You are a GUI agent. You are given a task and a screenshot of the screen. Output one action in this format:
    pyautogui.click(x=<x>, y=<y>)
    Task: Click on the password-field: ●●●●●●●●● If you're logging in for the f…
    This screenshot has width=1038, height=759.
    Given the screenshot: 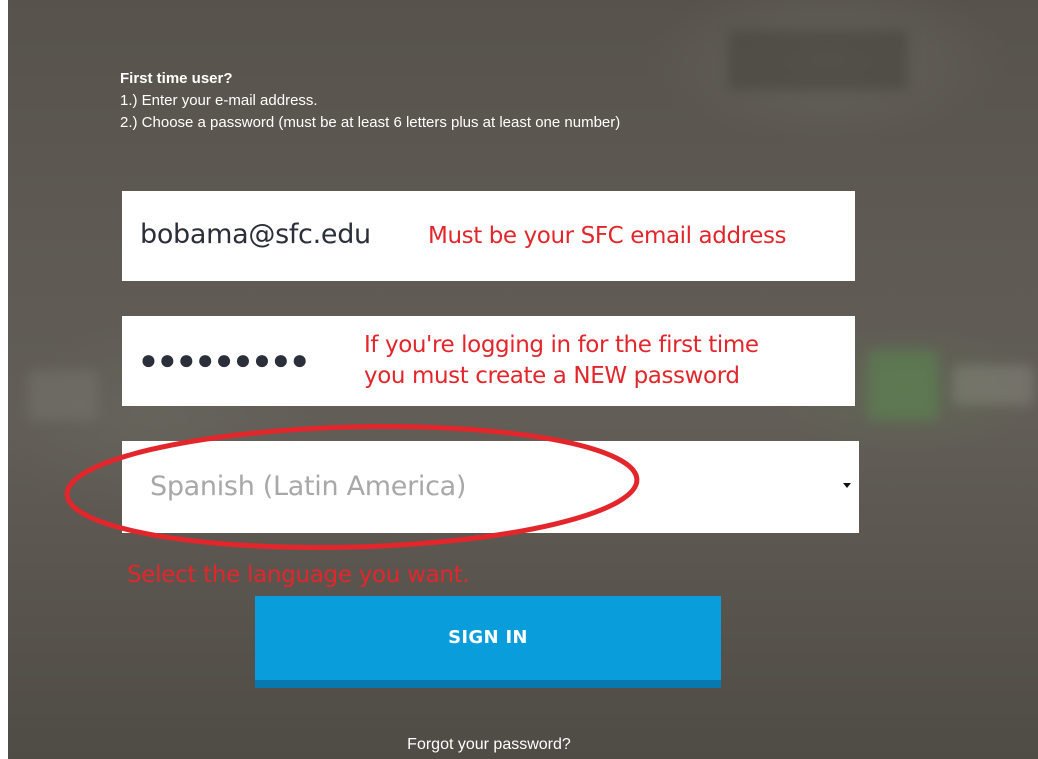 What is the action you would take?
    pyautogui.click(x=488, y=361)
    